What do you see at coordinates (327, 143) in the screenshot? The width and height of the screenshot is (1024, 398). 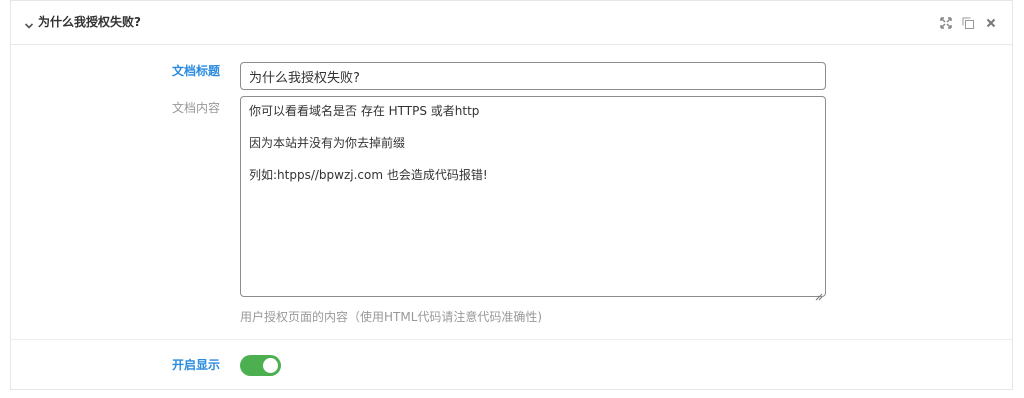 I see `content-line: 因为本站并没有为你去掉前缀` at bounding box center [327, 143].